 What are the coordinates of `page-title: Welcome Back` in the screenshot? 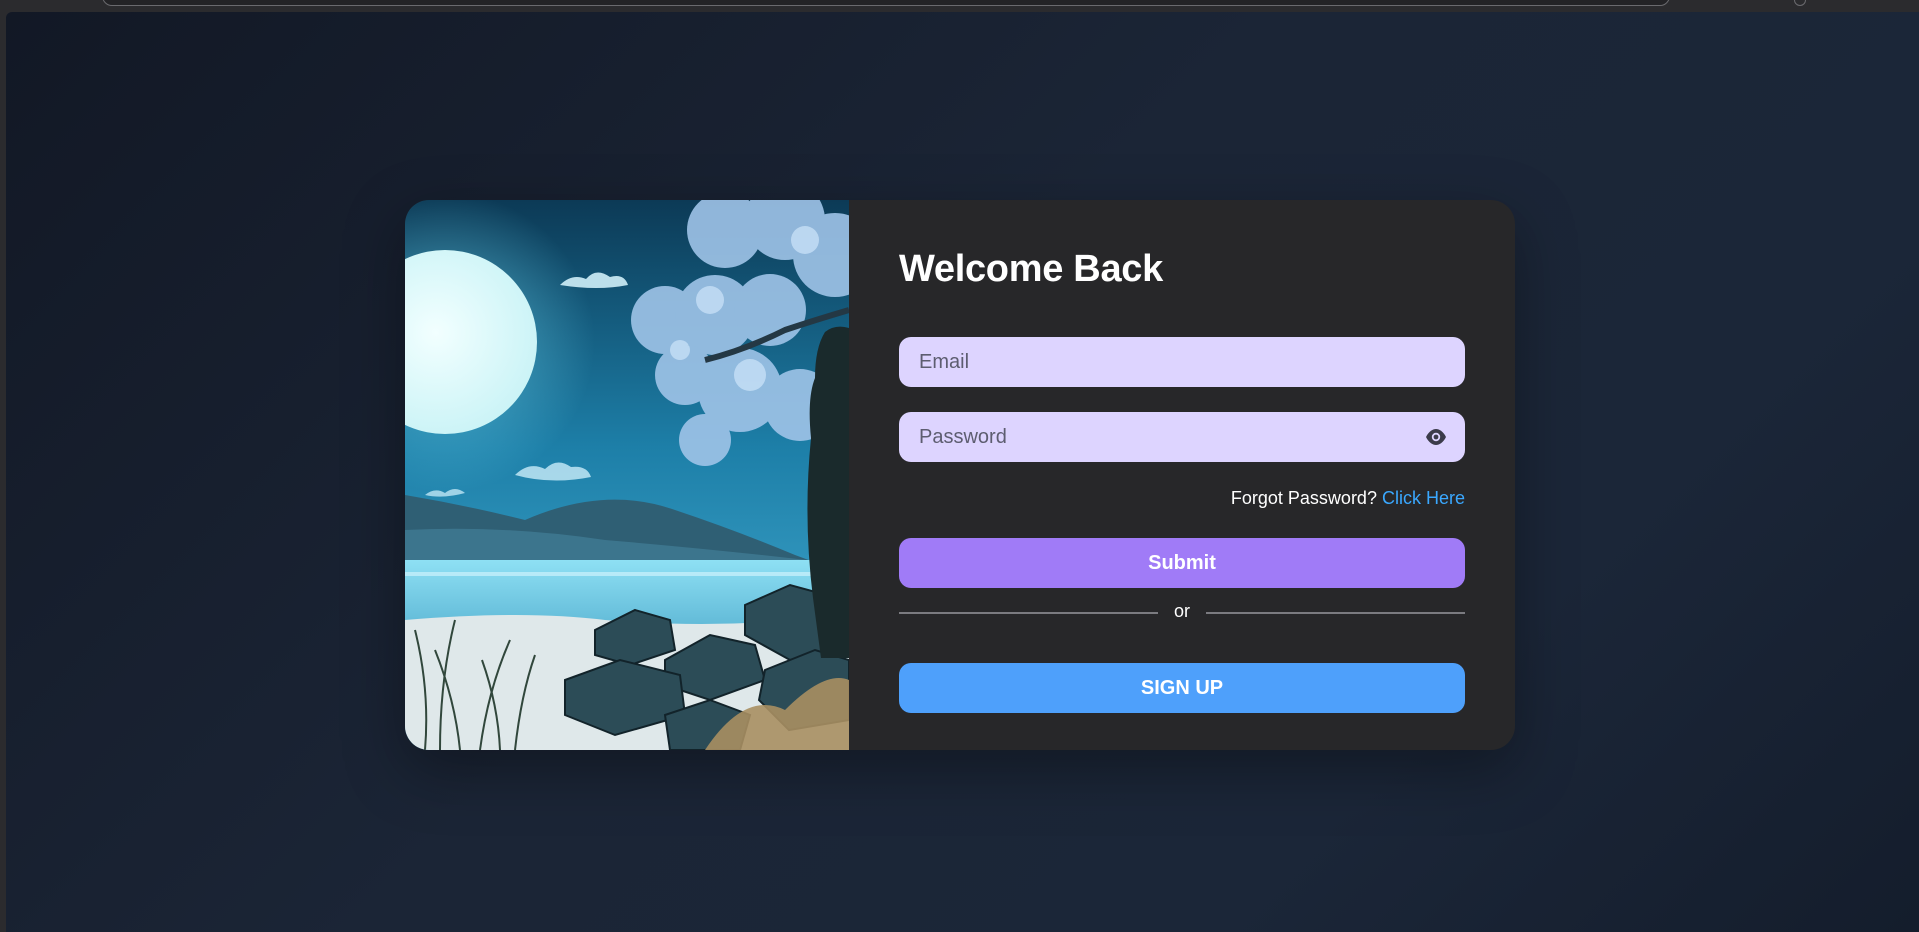 It's located at (1031, 269).